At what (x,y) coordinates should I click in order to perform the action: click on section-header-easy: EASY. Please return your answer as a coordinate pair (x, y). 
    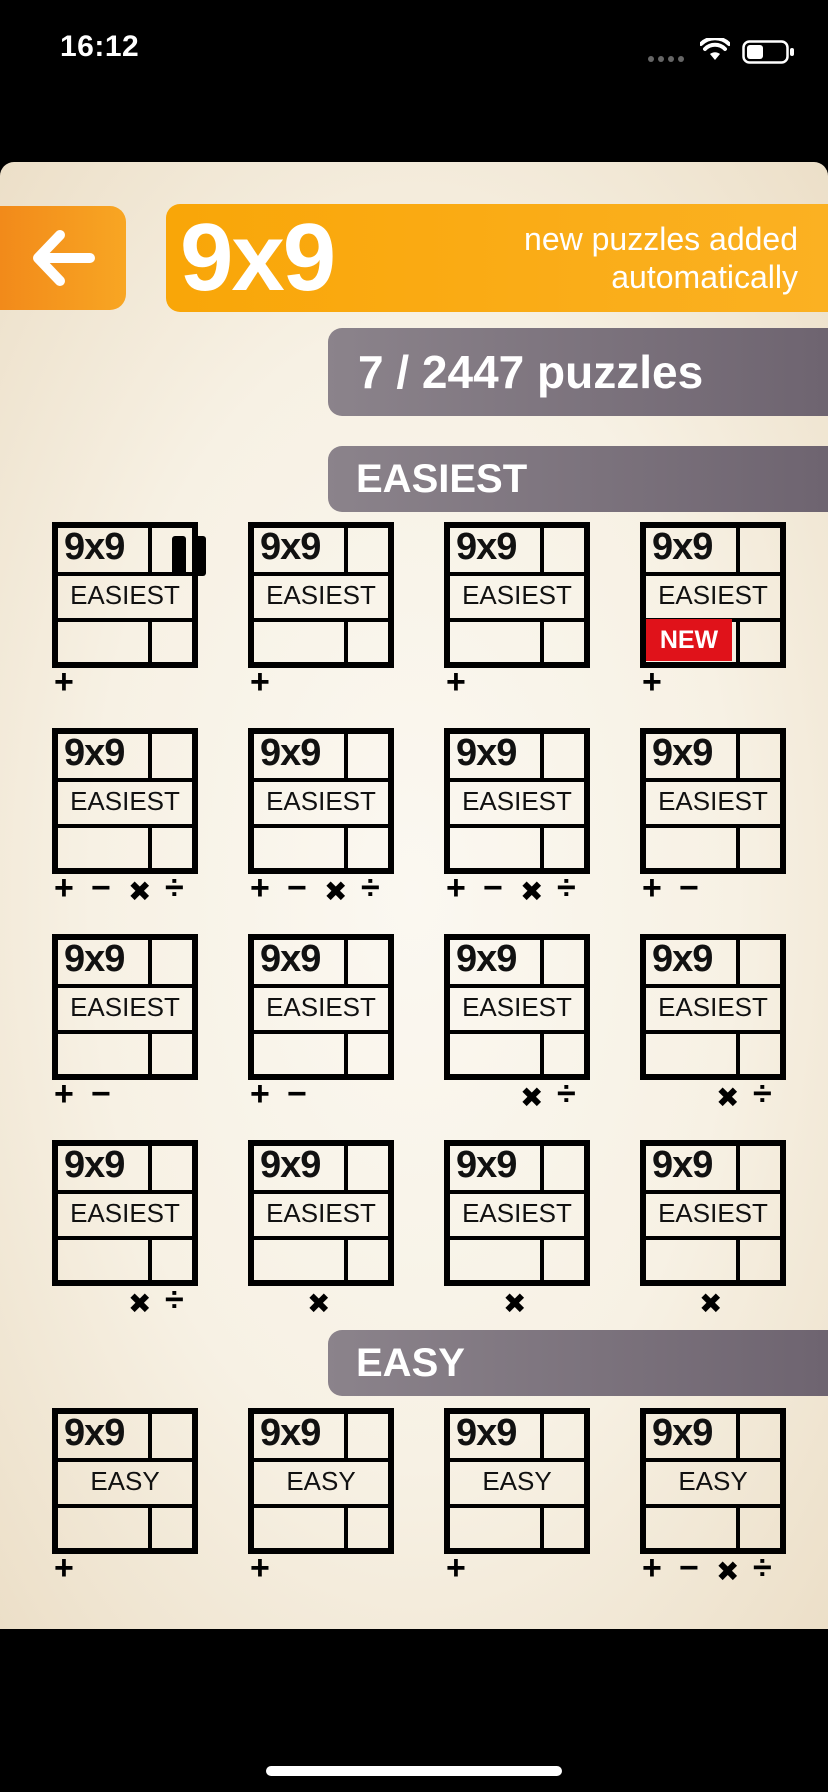
    Looking at the image, I should click on (578, 1363).